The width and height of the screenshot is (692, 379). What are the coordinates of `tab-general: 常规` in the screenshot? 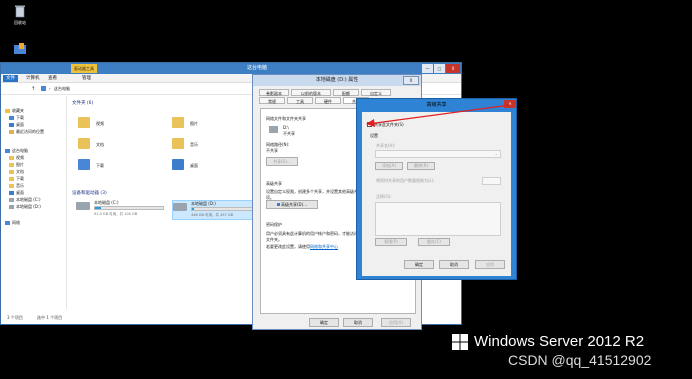 It's located at (272, 100).